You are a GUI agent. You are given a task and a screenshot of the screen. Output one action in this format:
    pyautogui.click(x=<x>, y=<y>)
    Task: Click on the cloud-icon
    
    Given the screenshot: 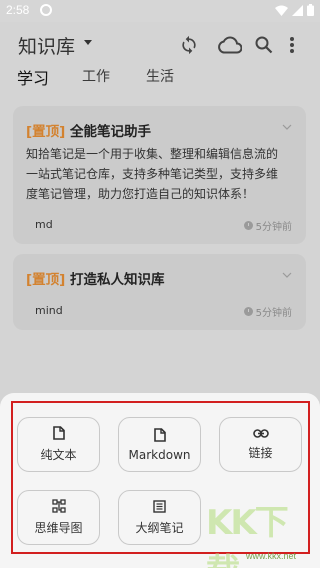 What is the action you would take?
    pyautogui.click(x=230, y=45)
    